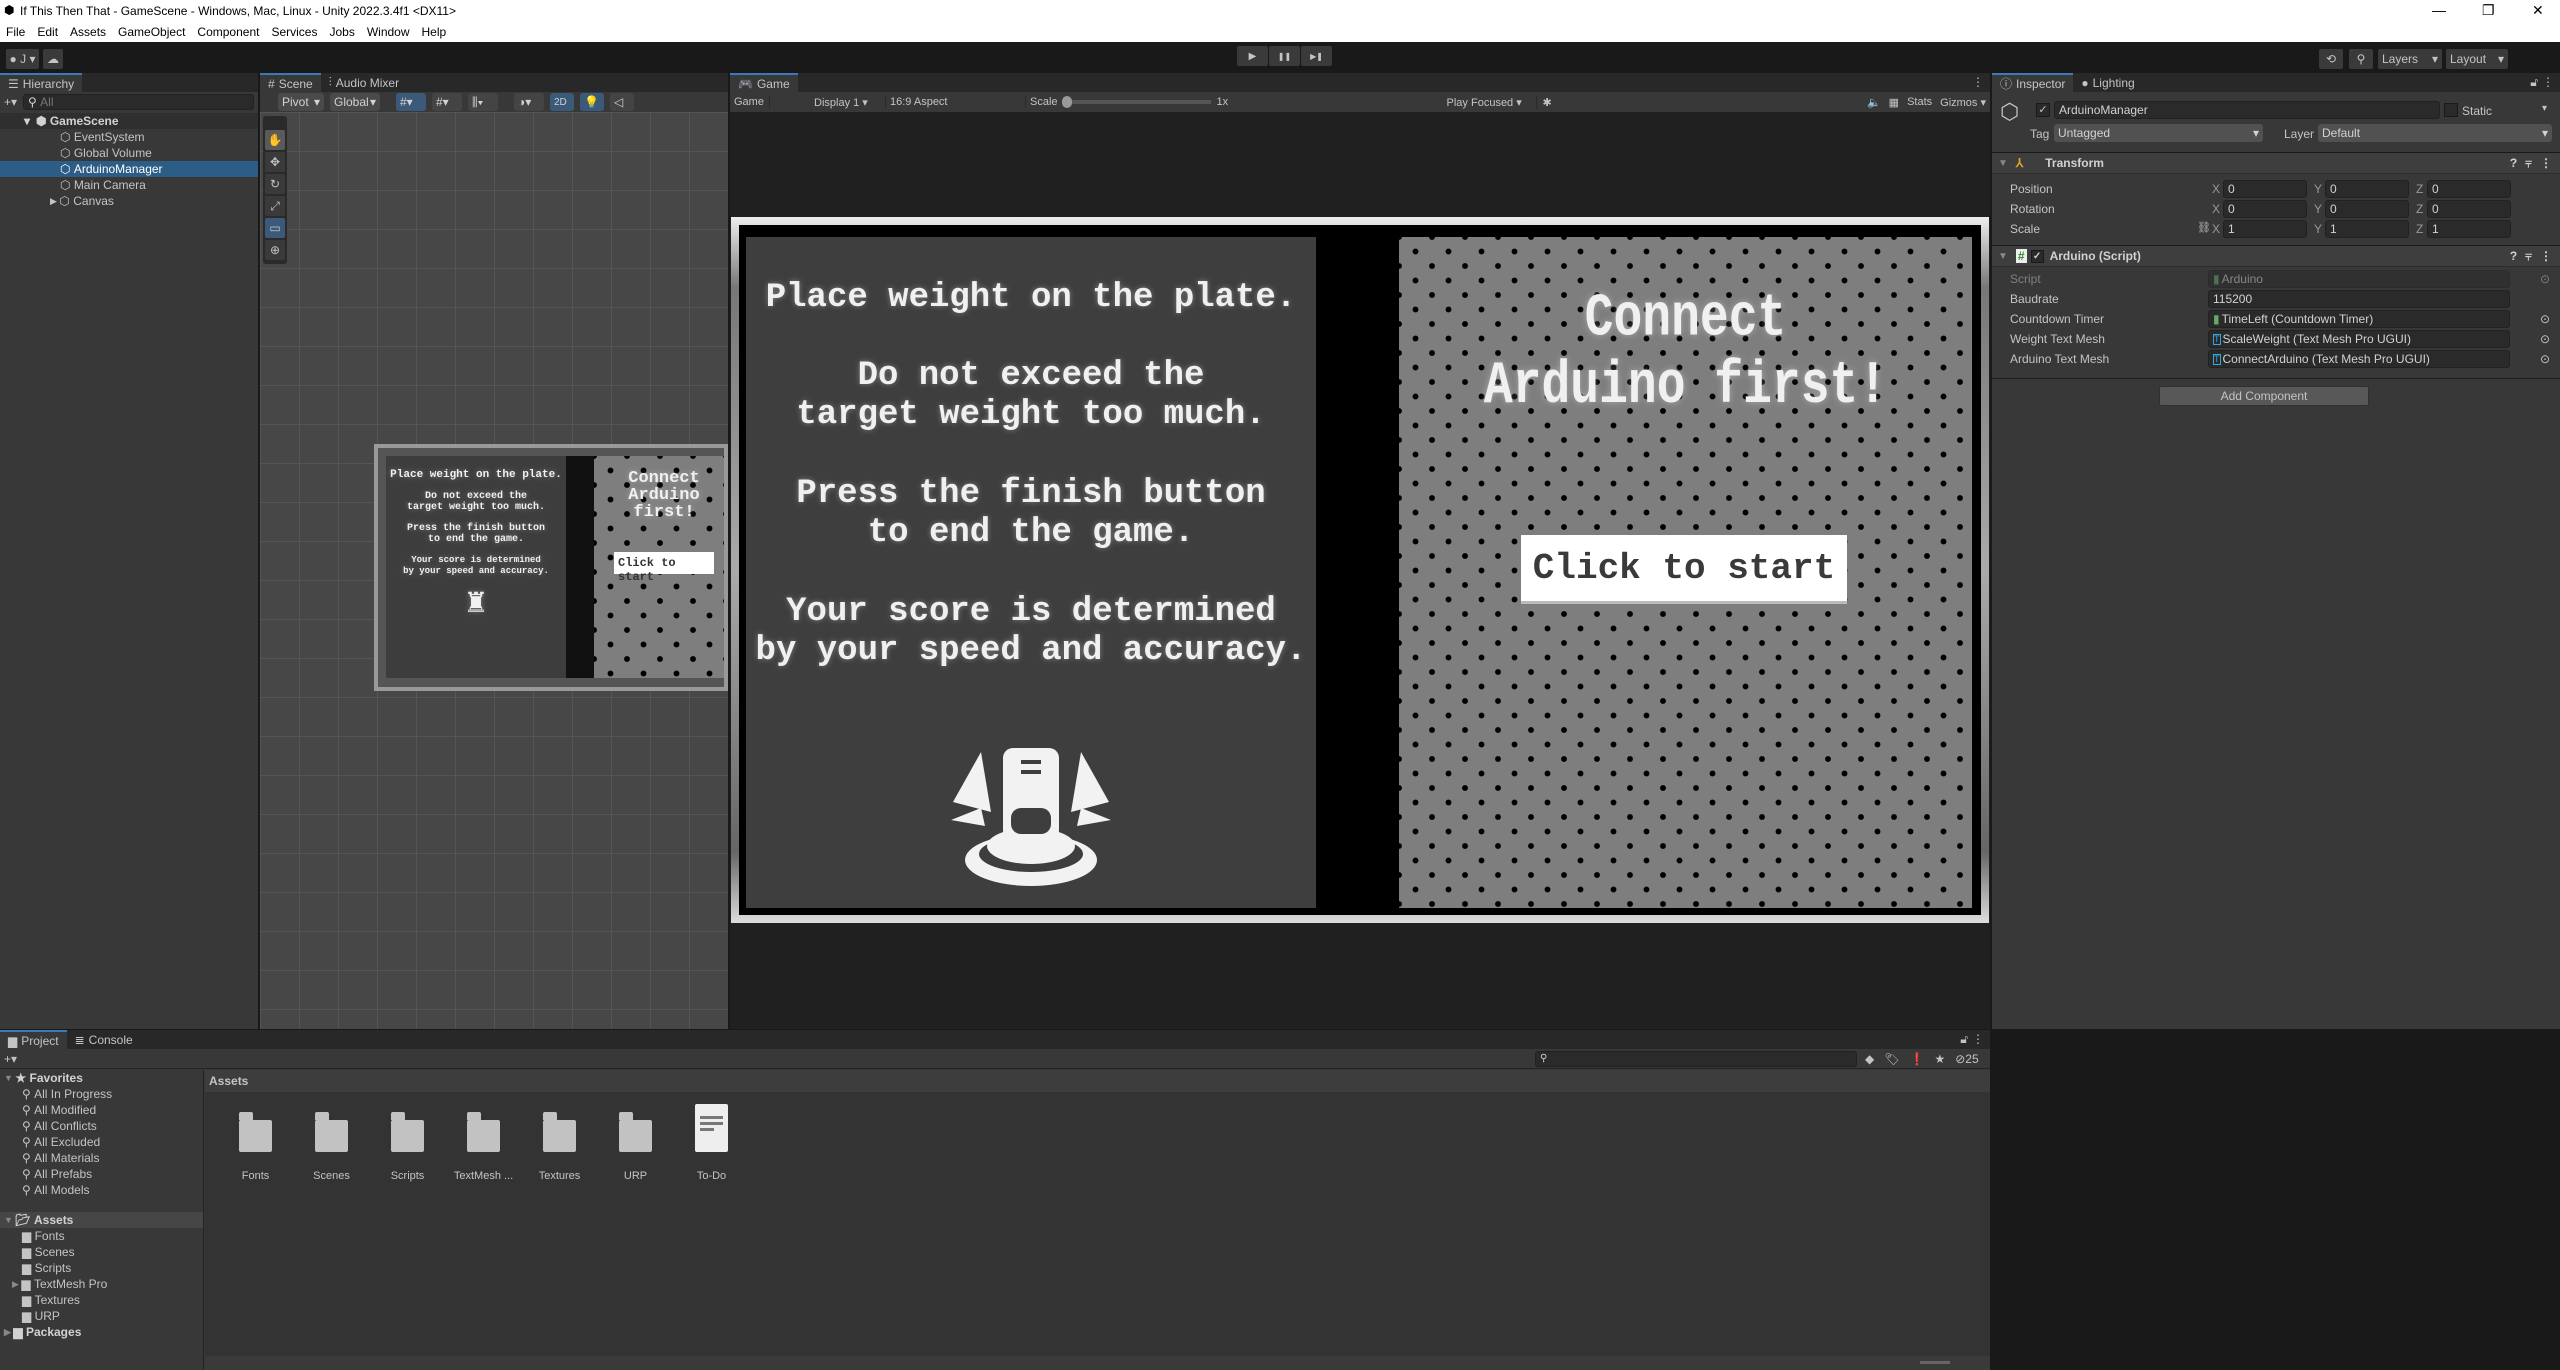 This screenshot has height=1370, width=2560. Describe the element at coordinates (2247, 110) in the screenshot. I see `object-name-input: ArduinoManager` at that location.